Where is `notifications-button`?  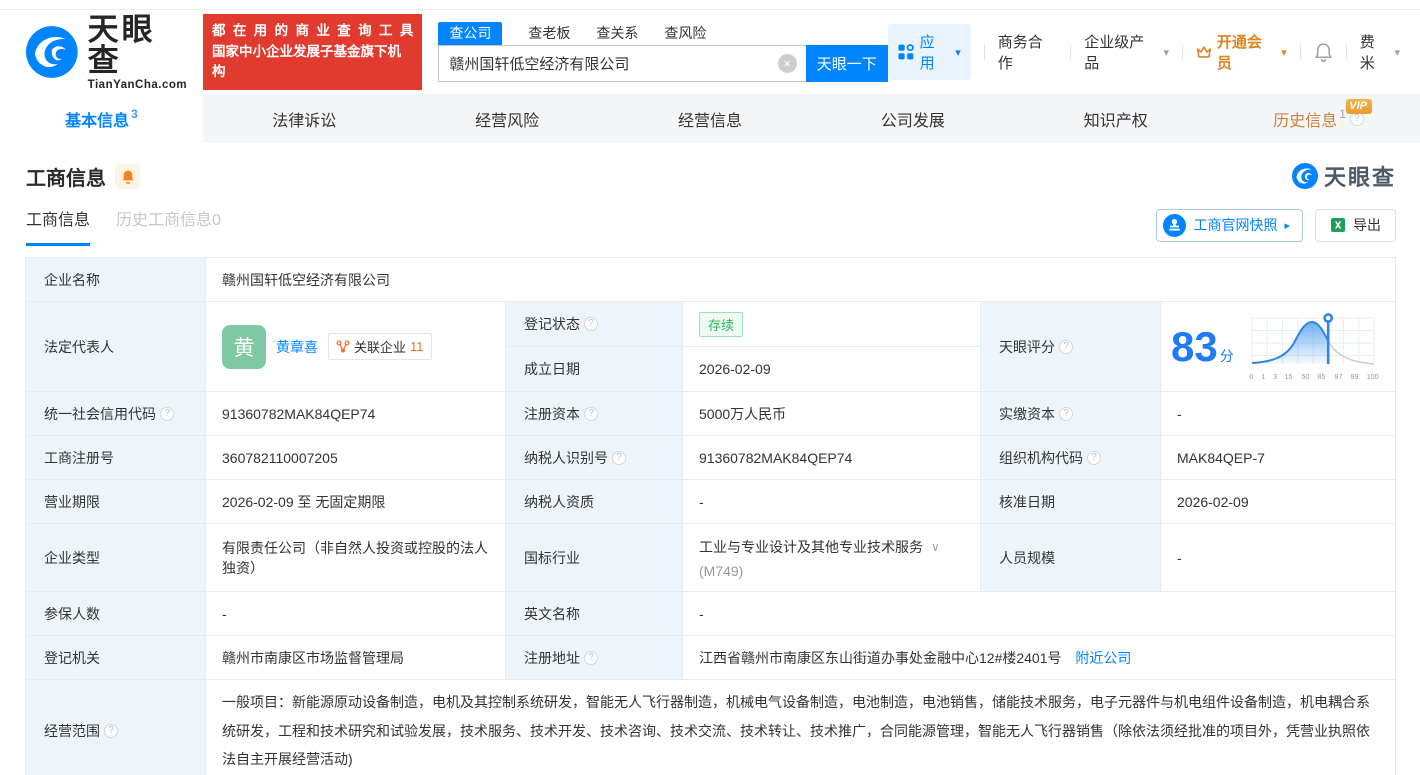 notifications-button is located at coordinates (1323, 52).